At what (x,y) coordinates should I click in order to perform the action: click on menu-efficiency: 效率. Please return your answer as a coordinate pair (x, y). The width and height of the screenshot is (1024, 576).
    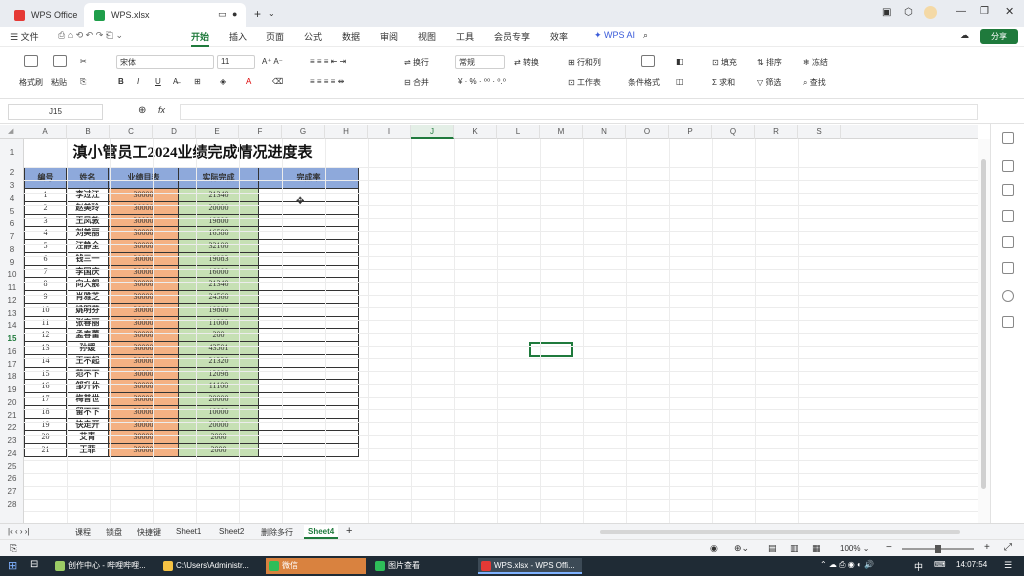
    Looking at the image, I should click on (559, 36).